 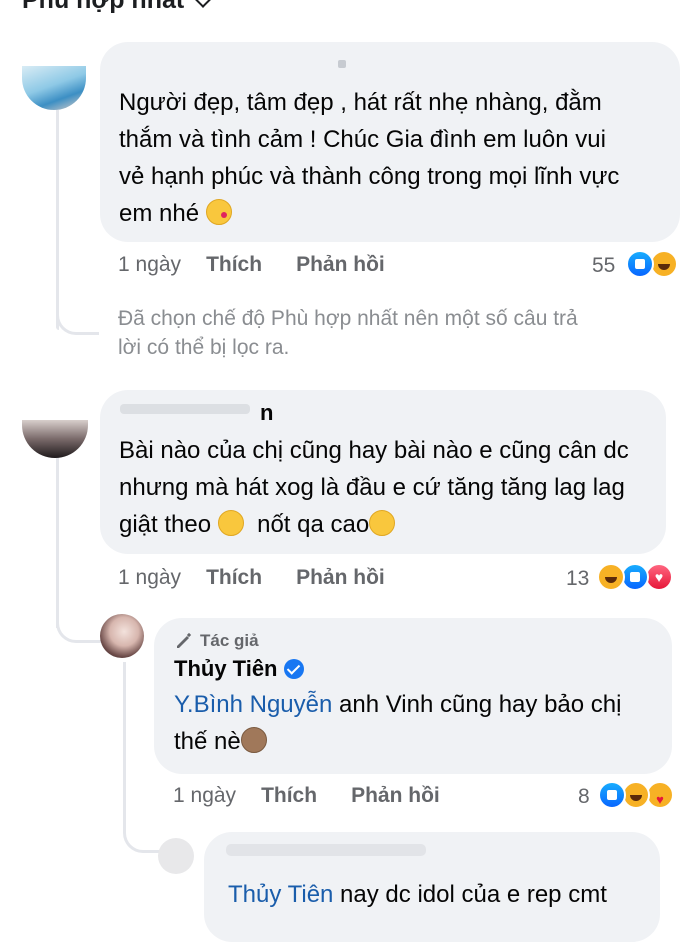 I want to click on tears-of-joy-emoji-icon, so click(x=230, y=523).